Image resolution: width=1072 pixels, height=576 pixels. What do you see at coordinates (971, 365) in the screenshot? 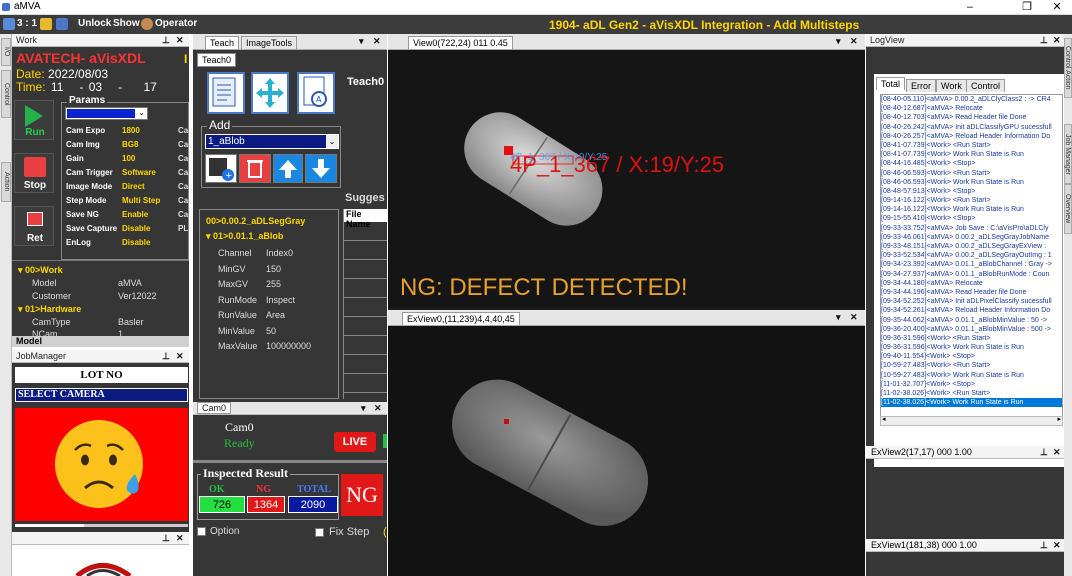
I see `log-line: [10-59-27.483]<Work> <Run Start>` at bounding box center [971, 365].